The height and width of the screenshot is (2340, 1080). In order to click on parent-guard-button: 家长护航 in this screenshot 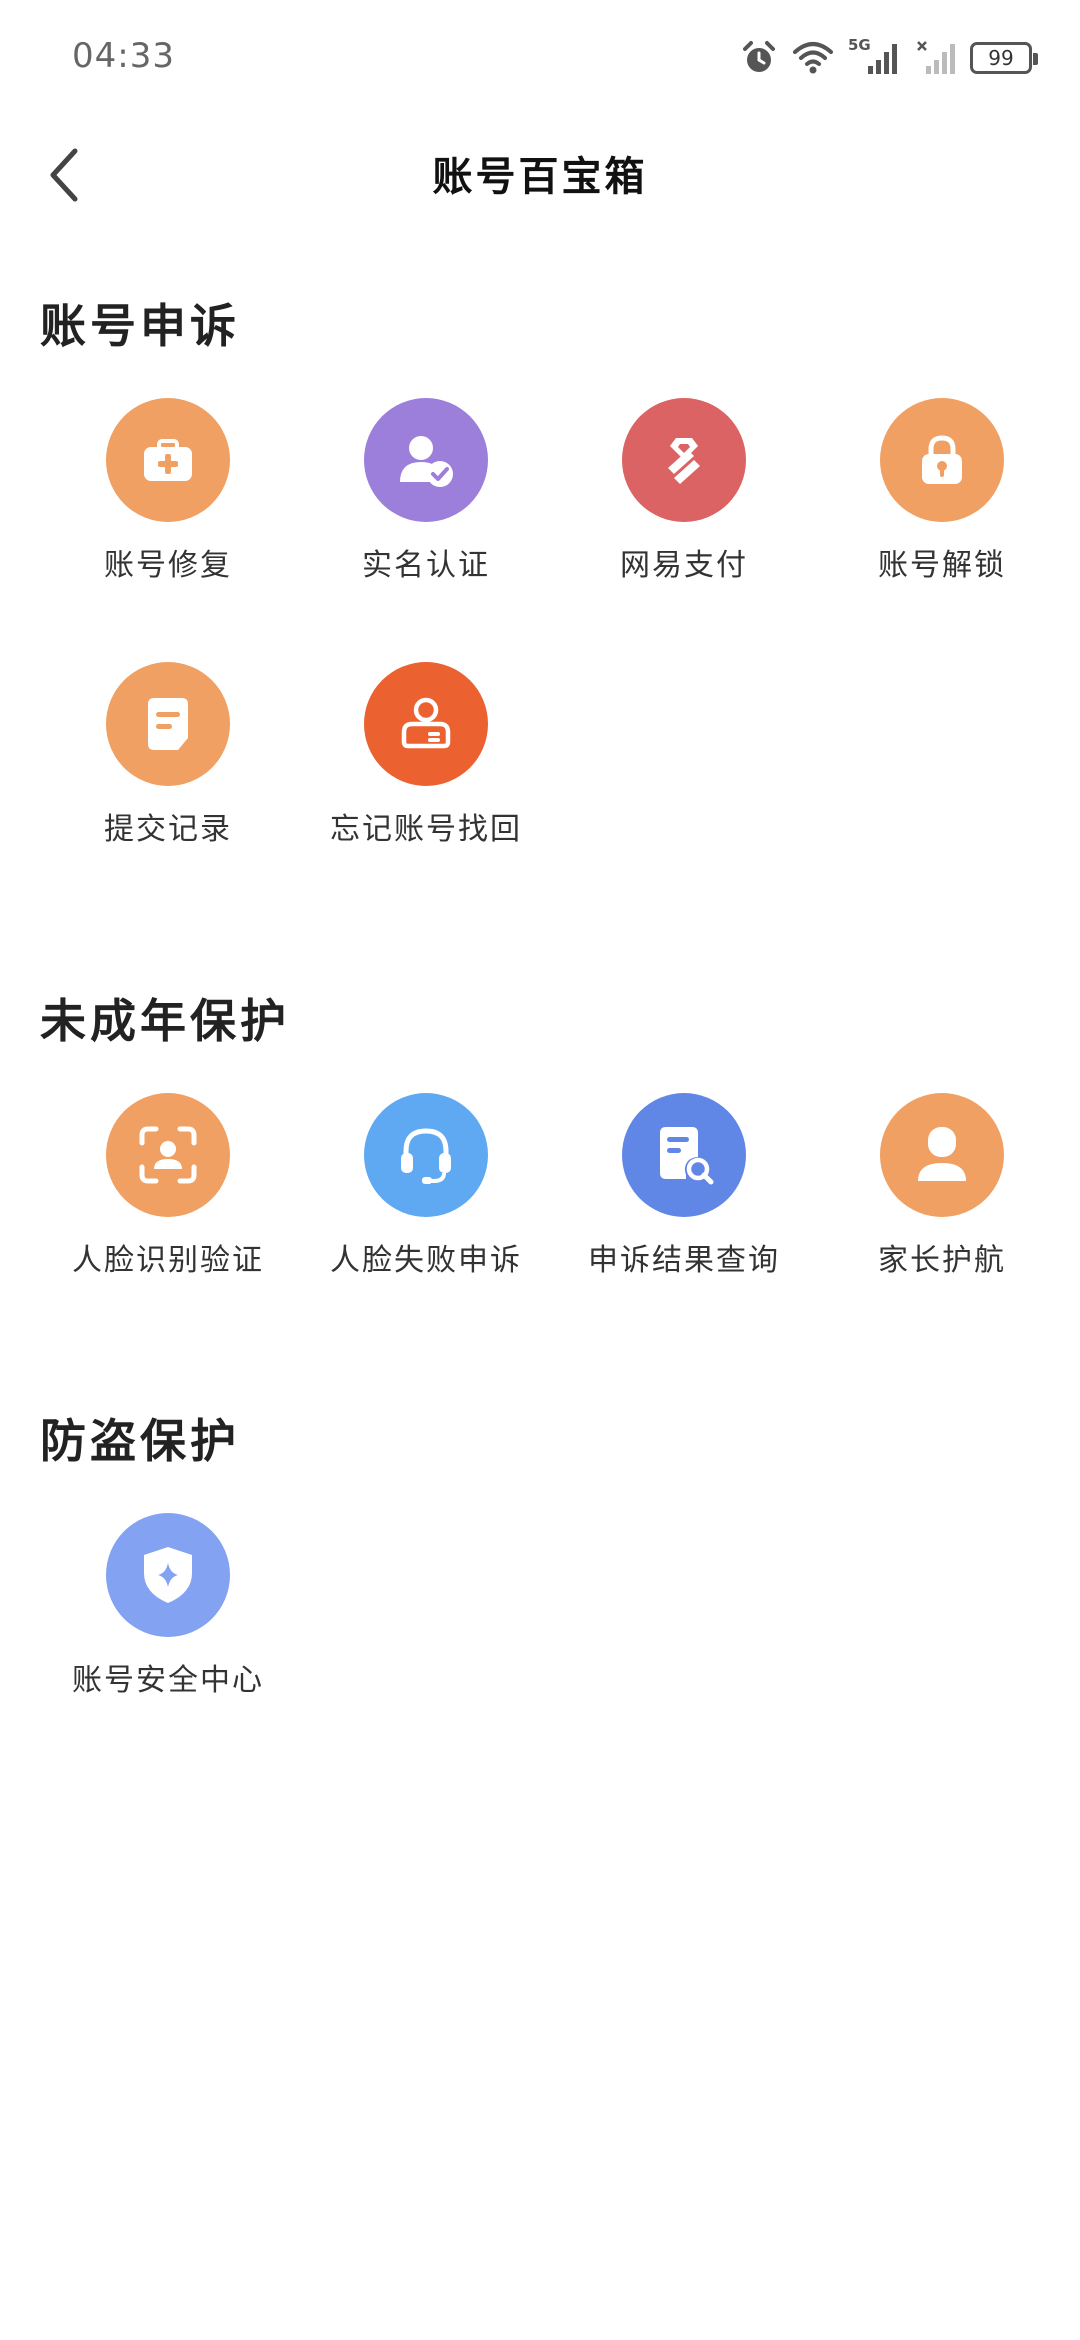, I will do `click(942, 1198)`.